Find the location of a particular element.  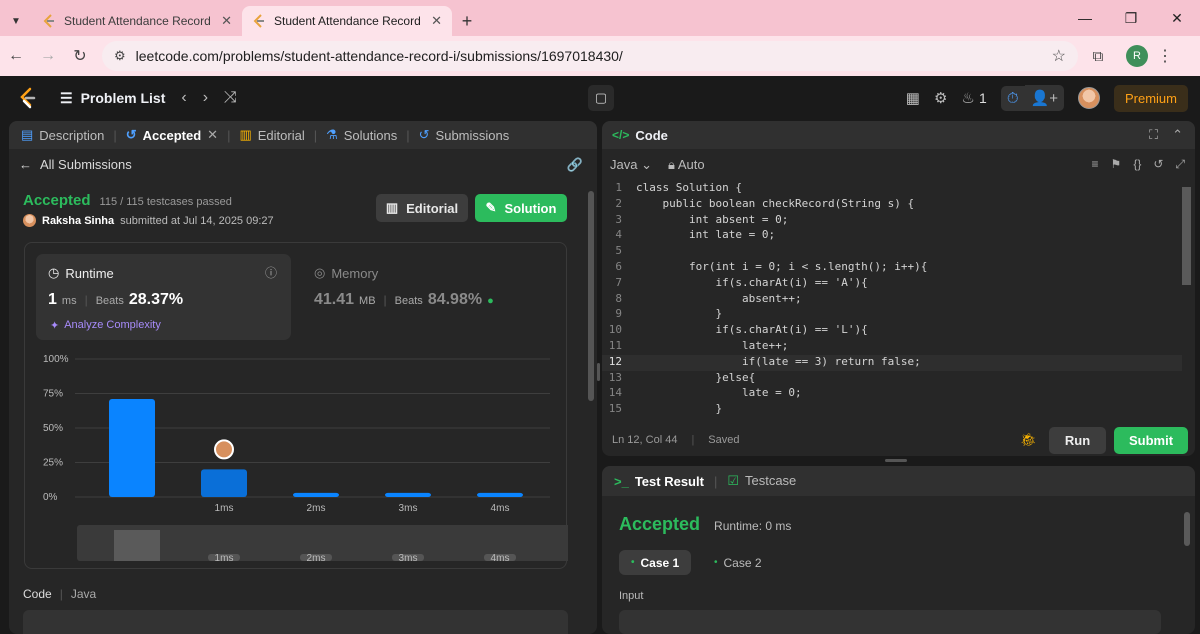

layout-icon: ▦ is located at coordinates (913, 98).